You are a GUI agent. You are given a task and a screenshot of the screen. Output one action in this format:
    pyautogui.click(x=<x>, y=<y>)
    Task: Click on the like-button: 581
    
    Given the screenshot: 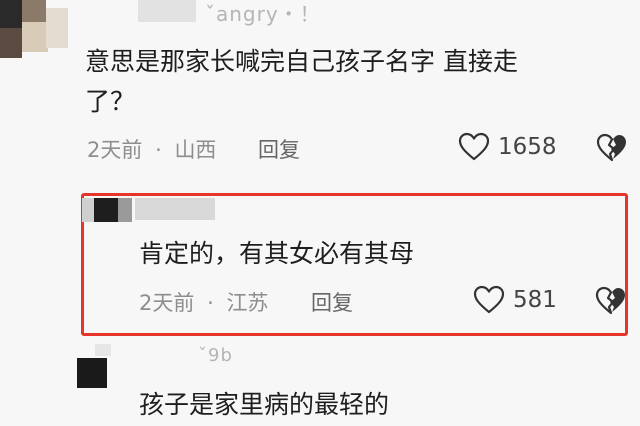 What is the action you would take?
    pyautogui.click(x=515, y=300)
    